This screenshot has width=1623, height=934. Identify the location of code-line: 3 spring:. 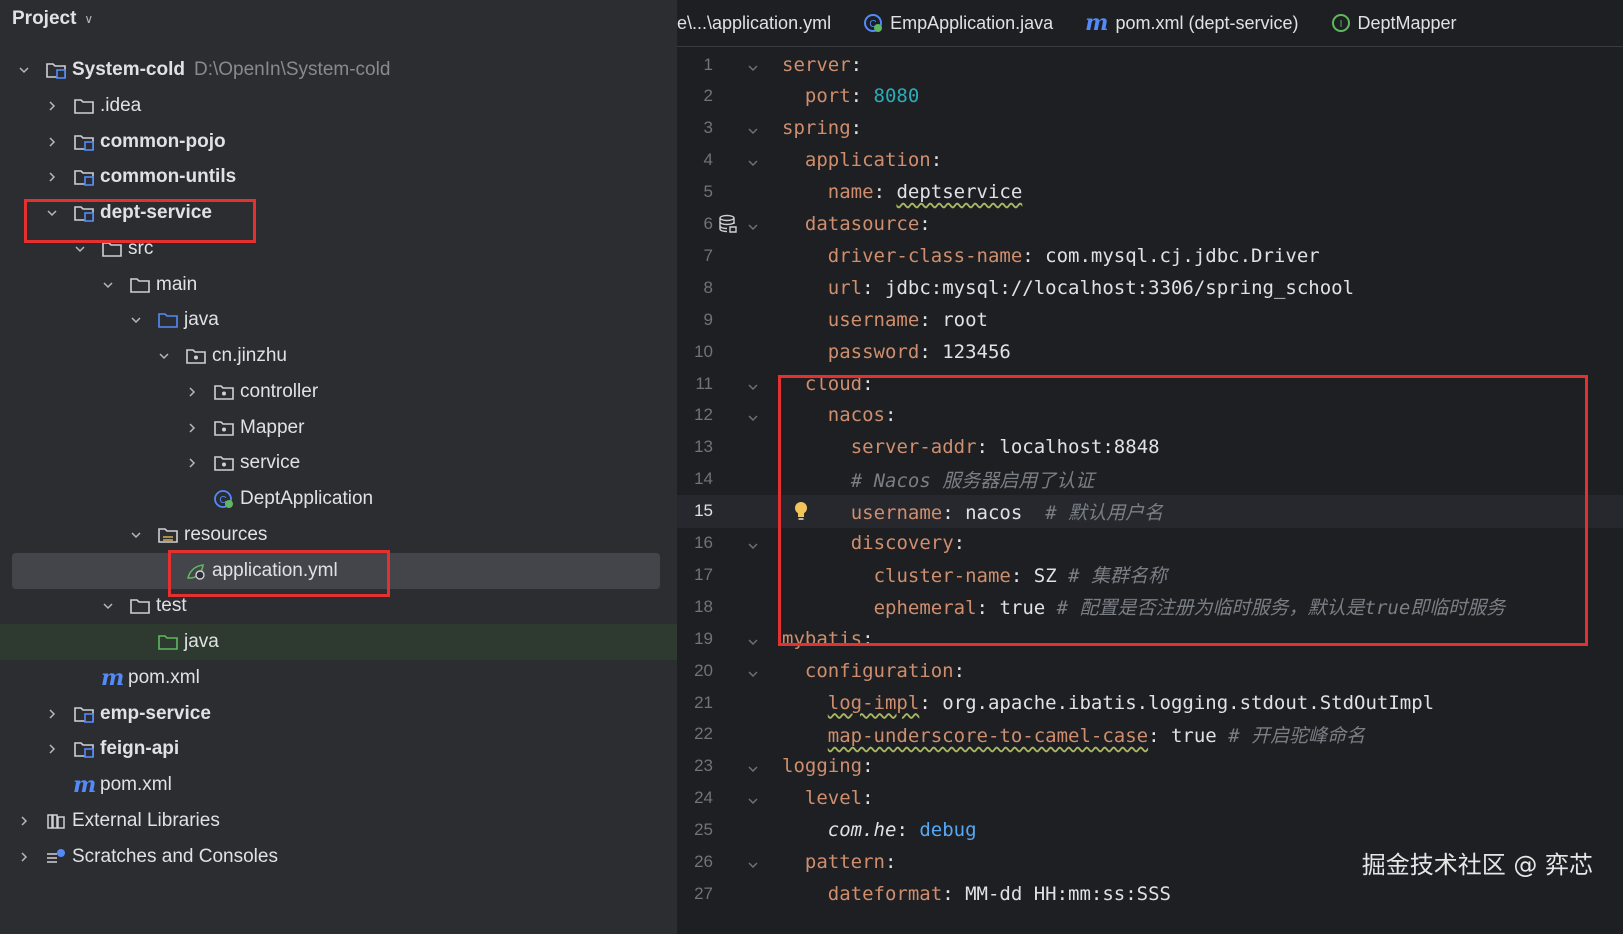
(1150, 128).